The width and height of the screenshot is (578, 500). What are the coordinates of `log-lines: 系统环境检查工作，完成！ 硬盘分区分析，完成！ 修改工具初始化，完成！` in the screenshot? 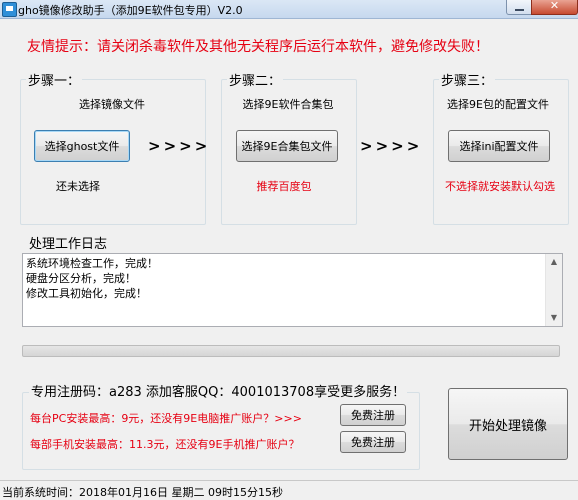 It's located at (92, 278).